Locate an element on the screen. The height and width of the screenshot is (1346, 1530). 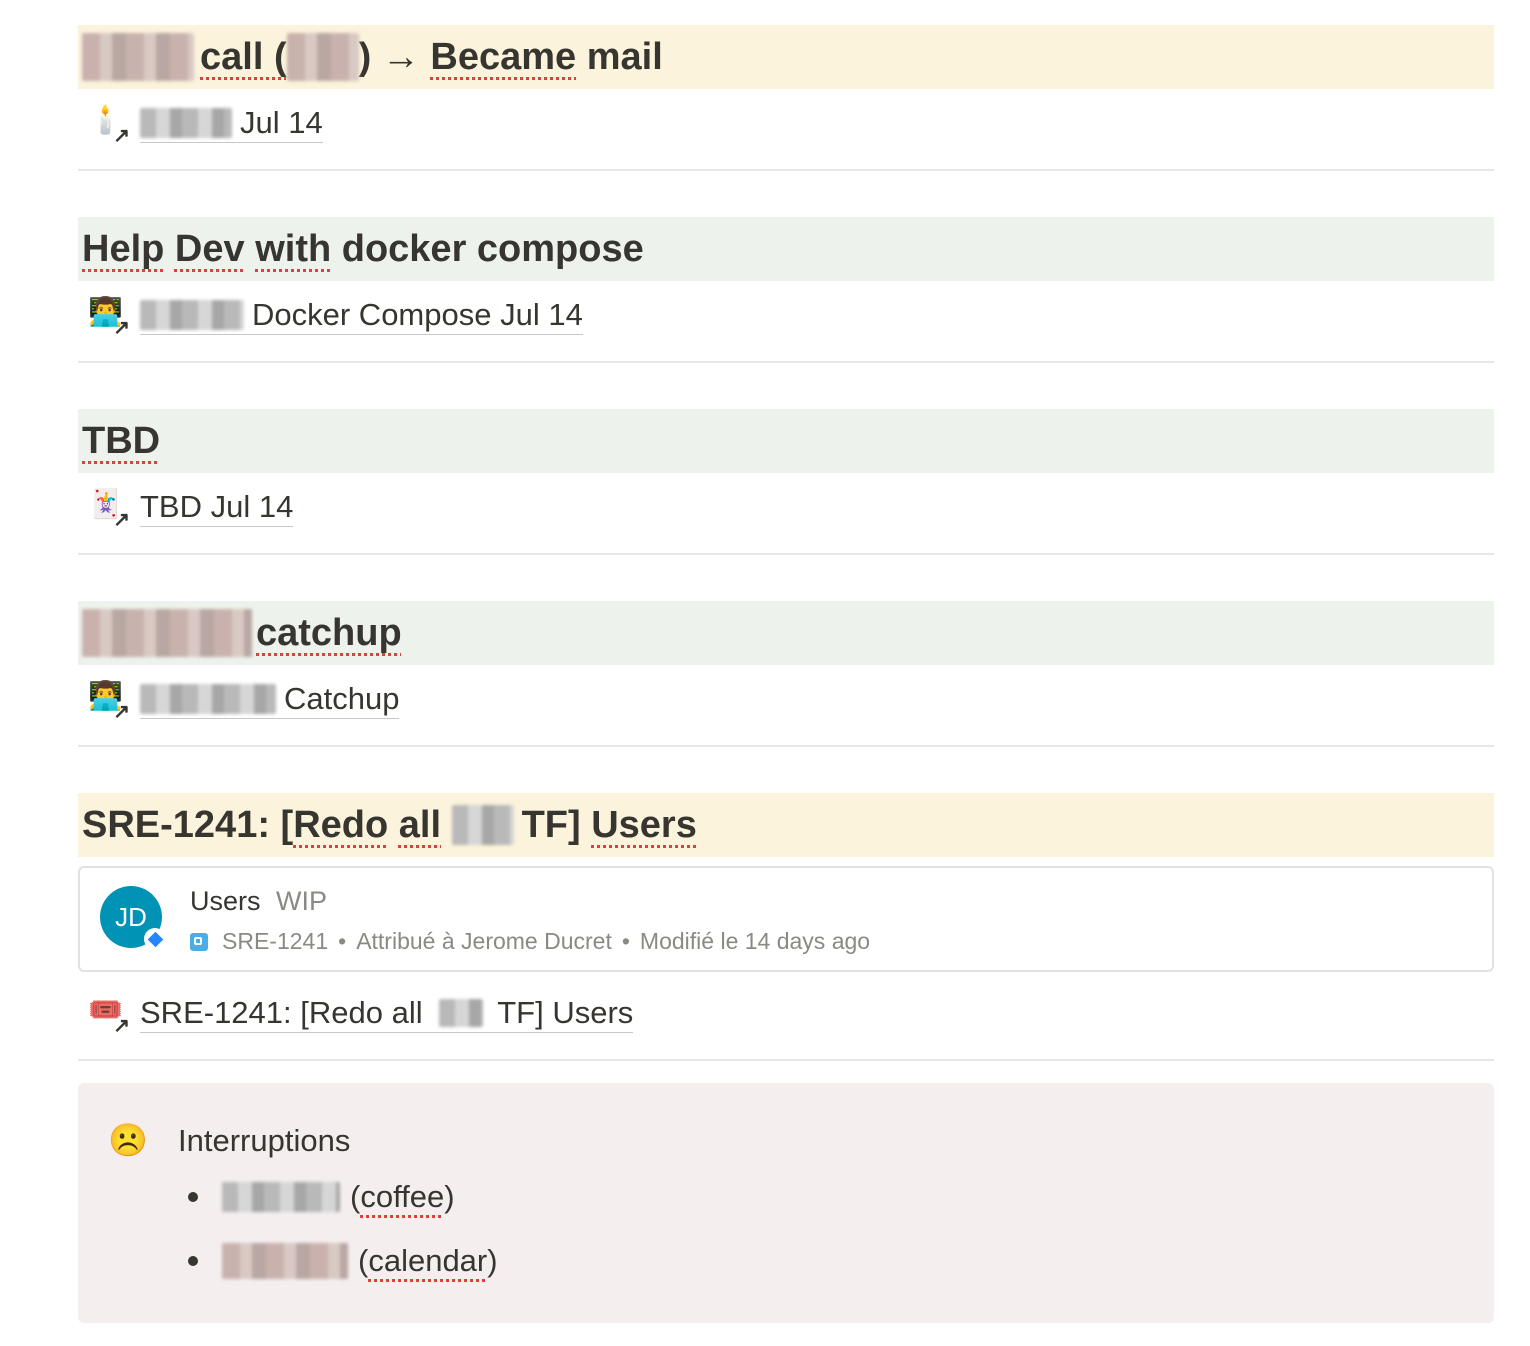
page-link: SRE-1241: [Redo all TF] Users is located at coordinates (387, 1014).